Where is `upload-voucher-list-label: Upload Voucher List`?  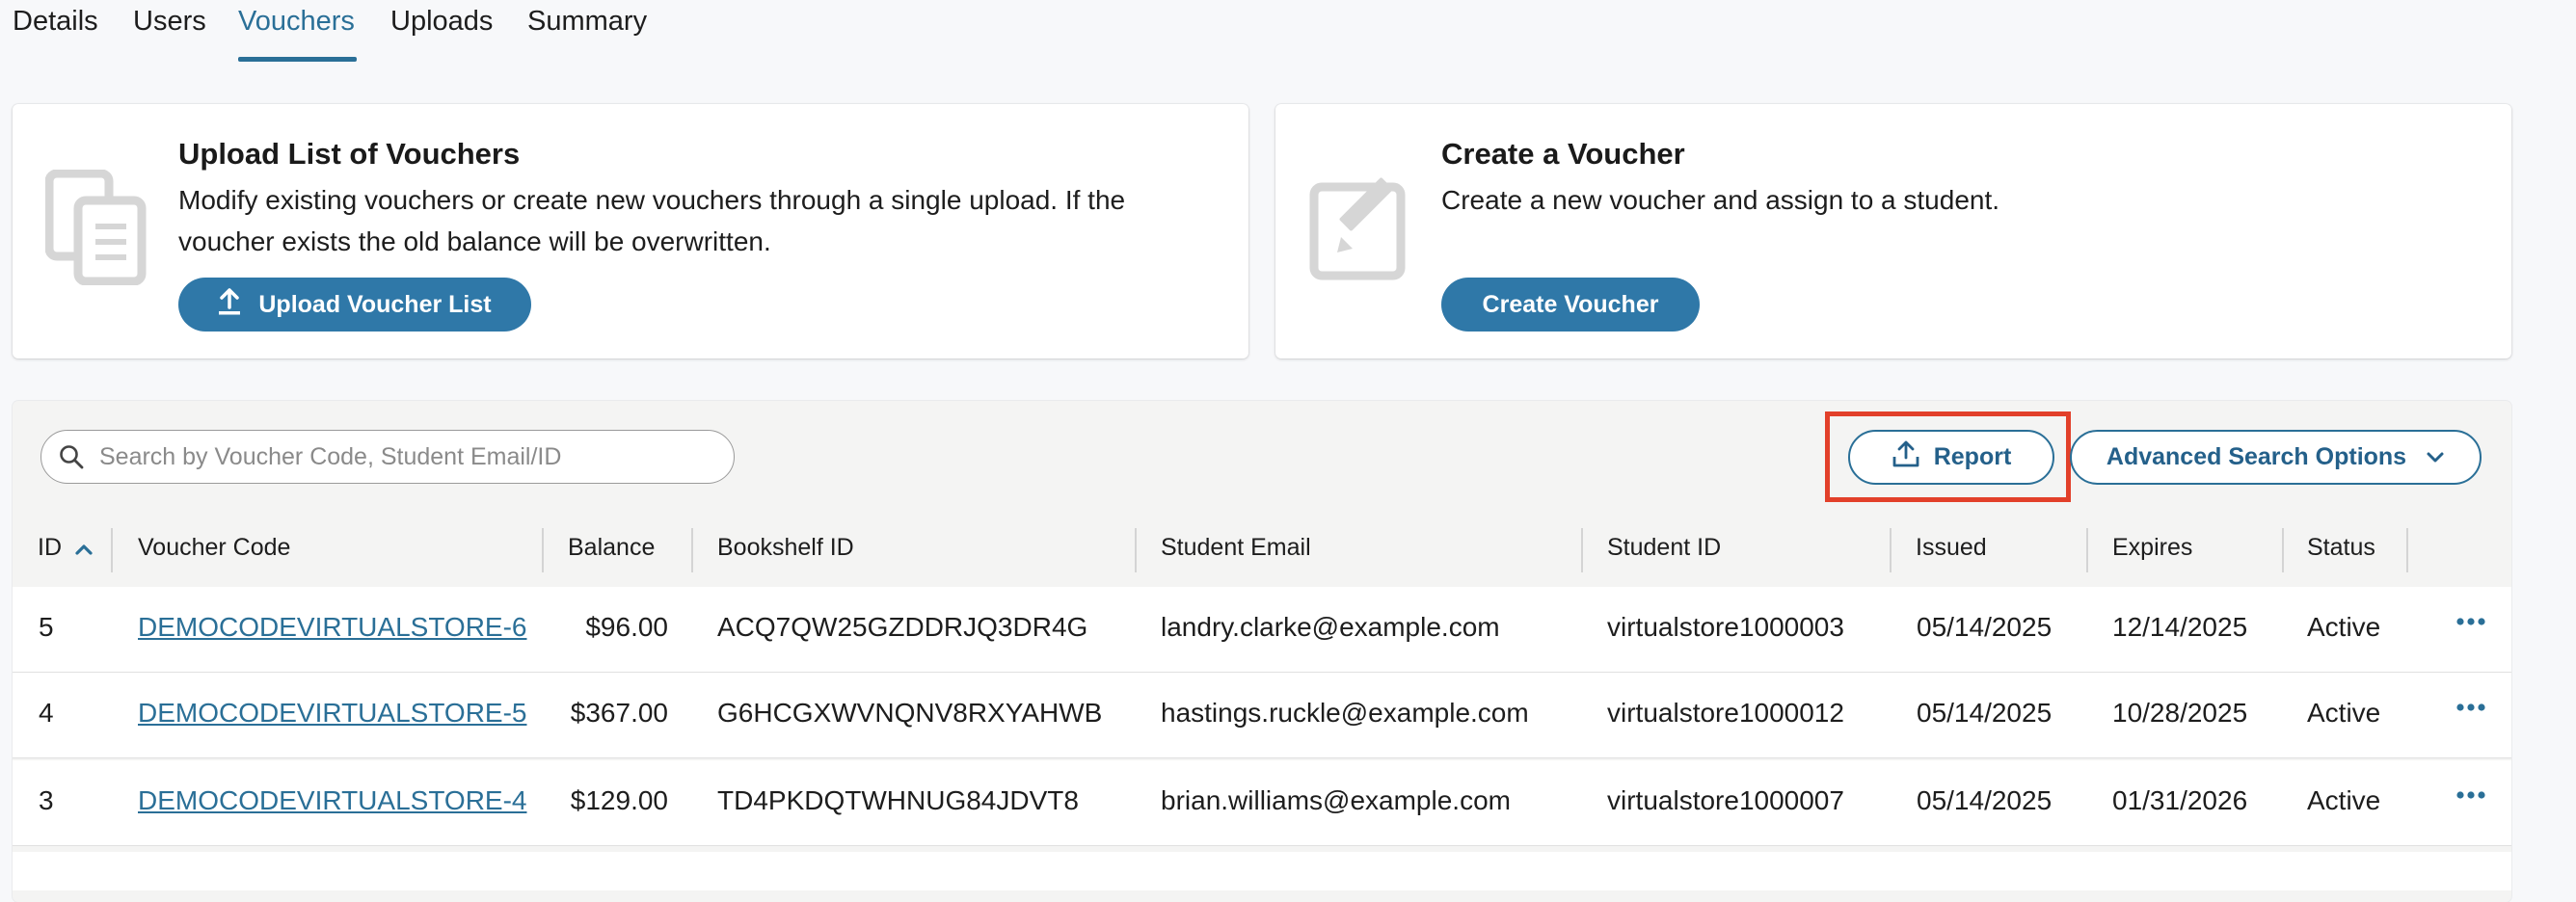 upload-voucher-list-label: Upload Voucher List is located at coordinates (375, 304).